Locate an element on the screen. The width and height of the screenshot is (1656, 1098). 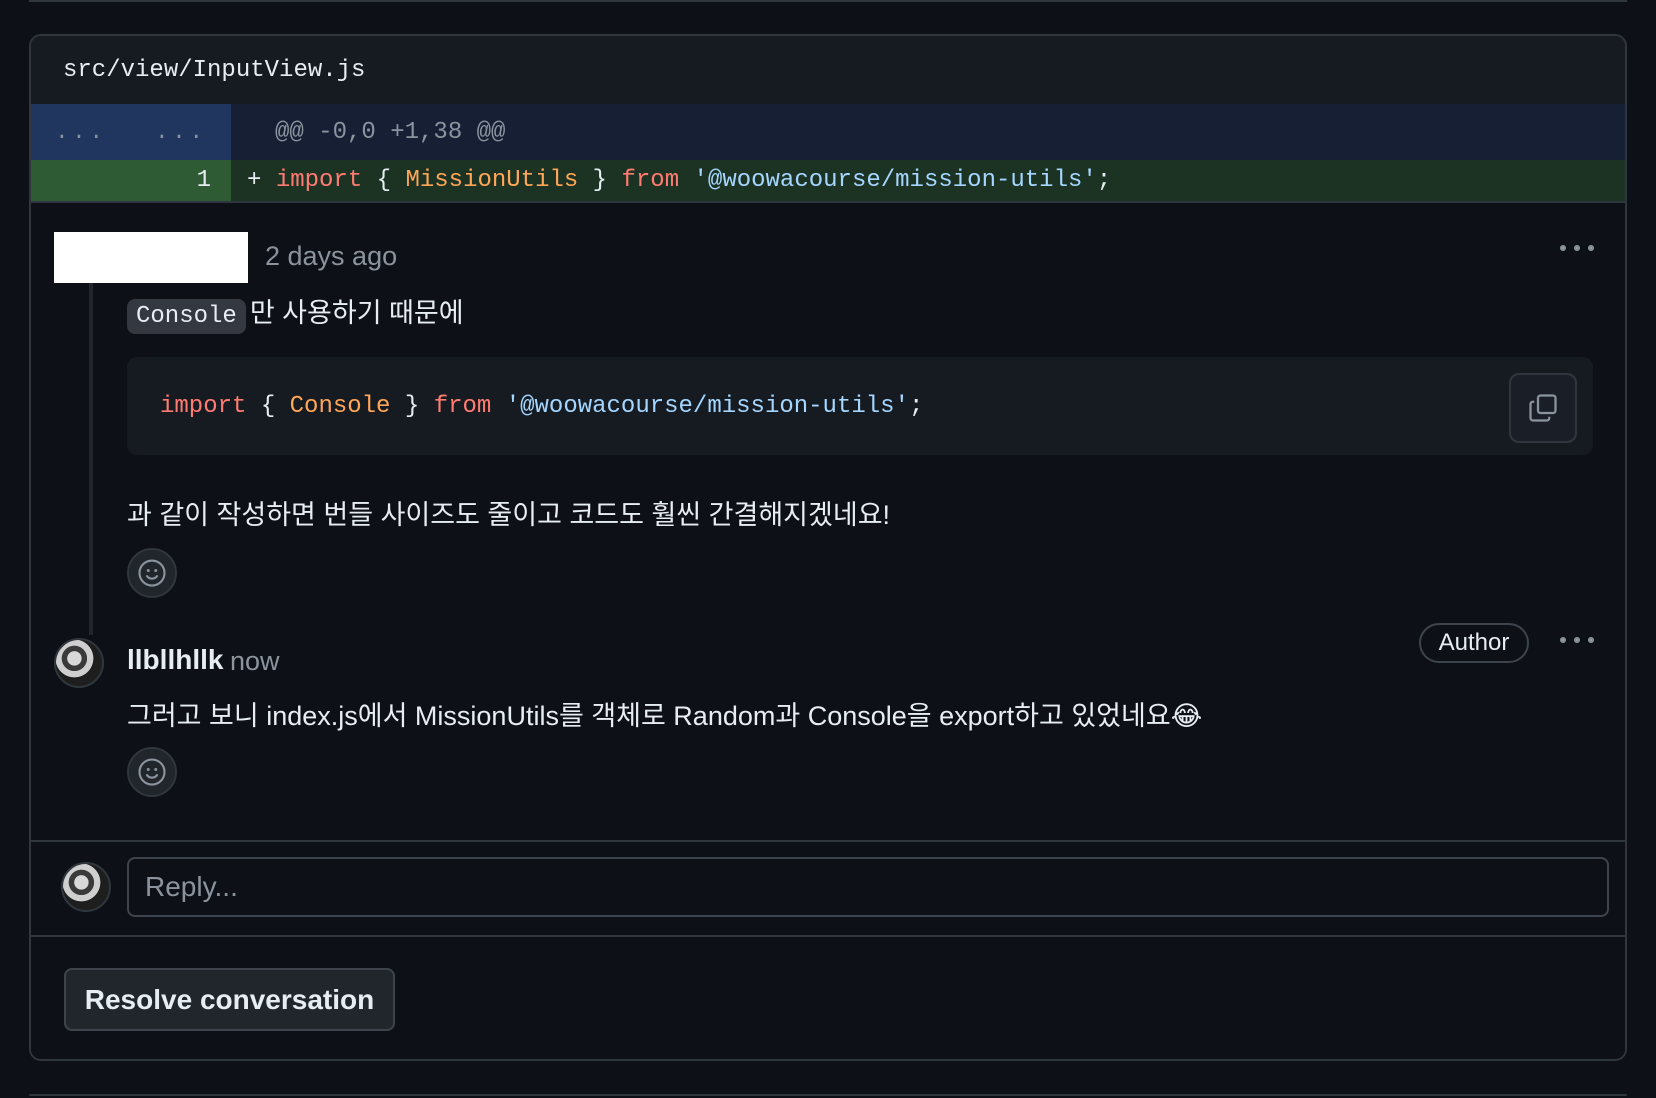
code-block-token: Console is located at coordinates (340, 406).